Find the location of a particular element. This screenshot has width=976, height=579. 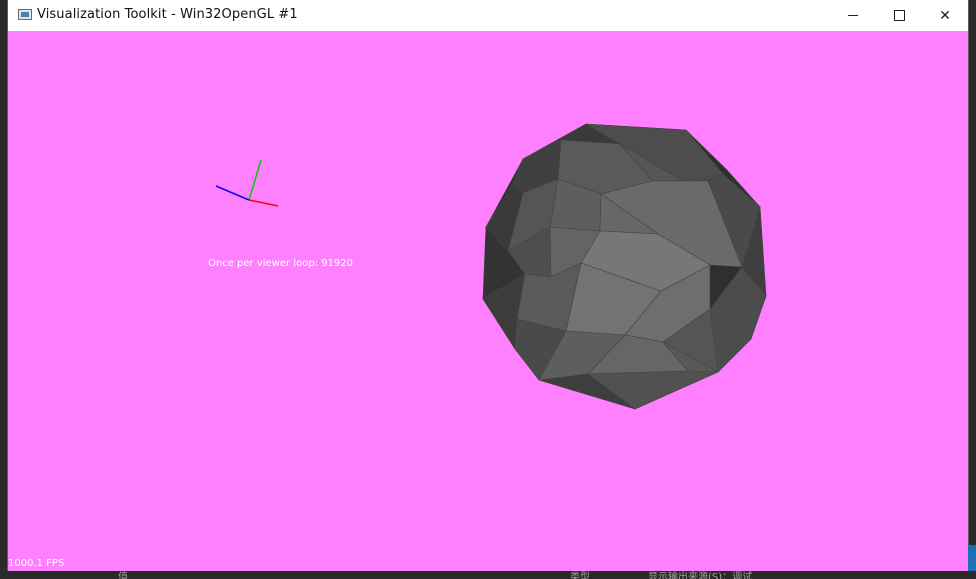

axis-y is located at coordinates (255, 180).